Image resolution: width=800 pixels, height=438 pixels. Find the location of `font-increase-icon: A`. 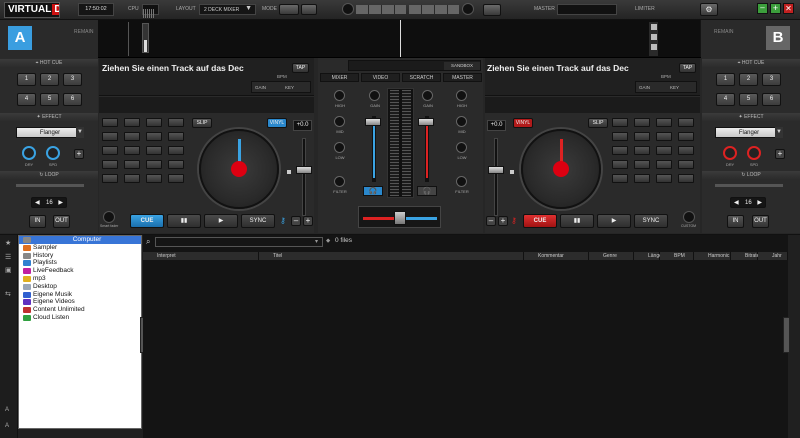

font-increase-icon: A is located at coordinates (7, 410).